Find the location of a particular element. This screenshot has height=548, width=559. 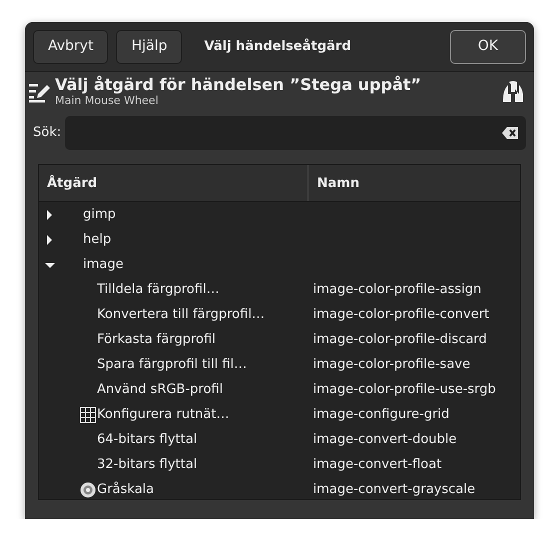

header-button: Hjälp is located at coordinates (149, 47).